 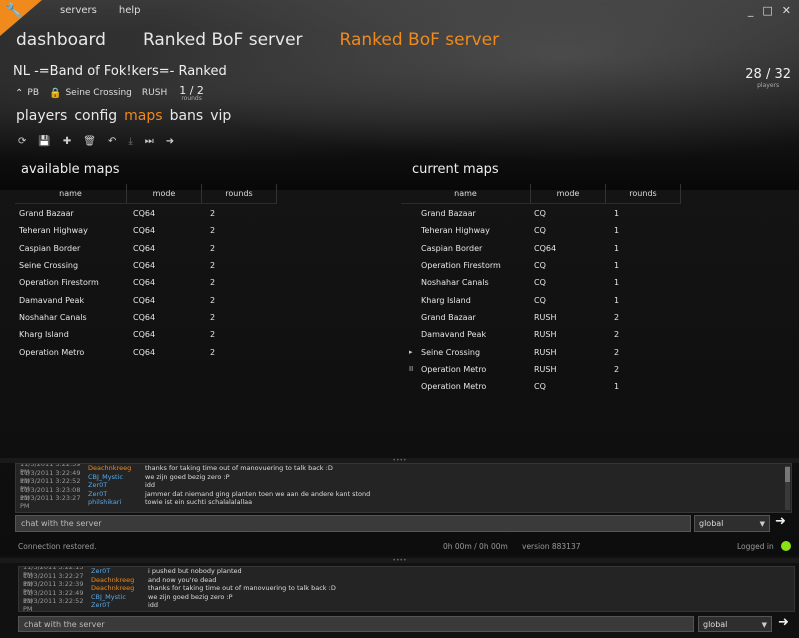 I want to click on undo-icon: ↶, so click(x=112, y=141).